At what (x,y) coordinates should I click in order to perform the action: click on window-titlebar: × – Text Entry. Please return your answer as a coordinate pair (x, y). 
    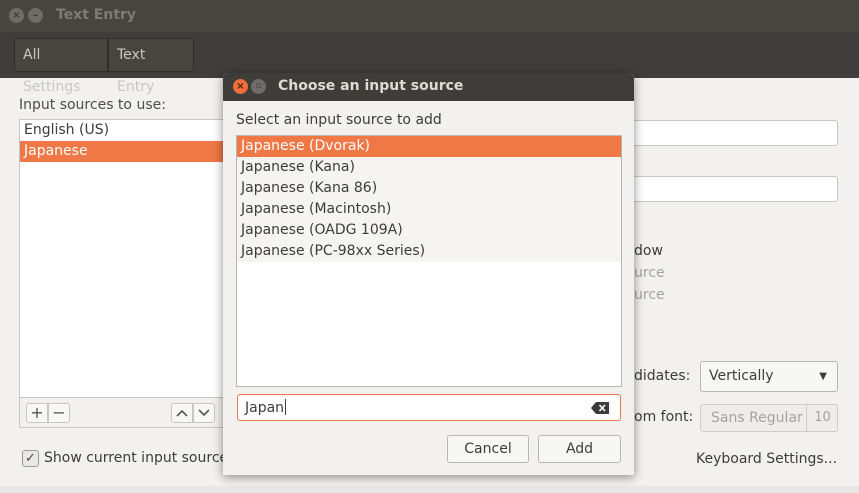
    Looking at the image, I should click on (429, 16).